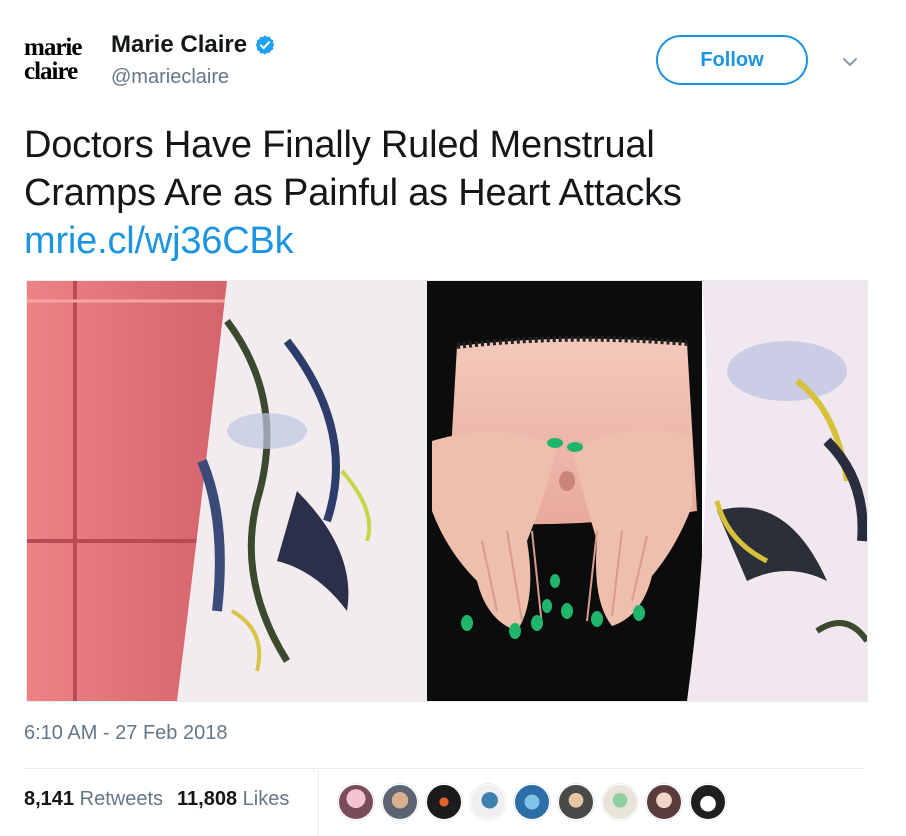 This screenshot has height=836, width=906. I want to click on tweet-text-line-1: Doctors Have Finally Ruled Menstrual, so click(339, 145).